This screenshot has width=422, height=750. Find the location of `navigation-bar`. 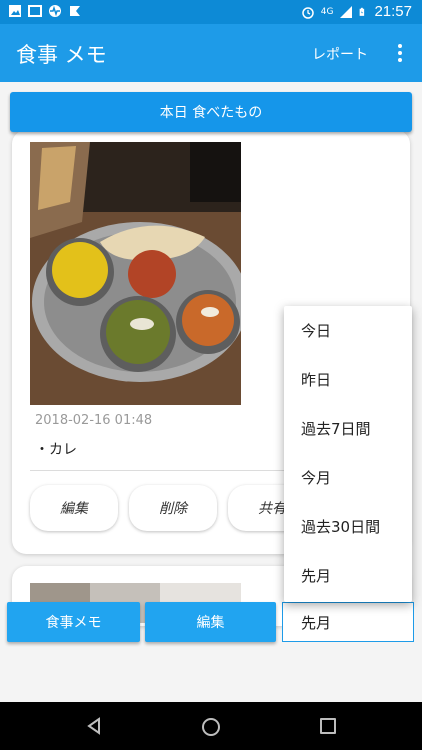

navigation-bar is located at coordinates (211, 726).